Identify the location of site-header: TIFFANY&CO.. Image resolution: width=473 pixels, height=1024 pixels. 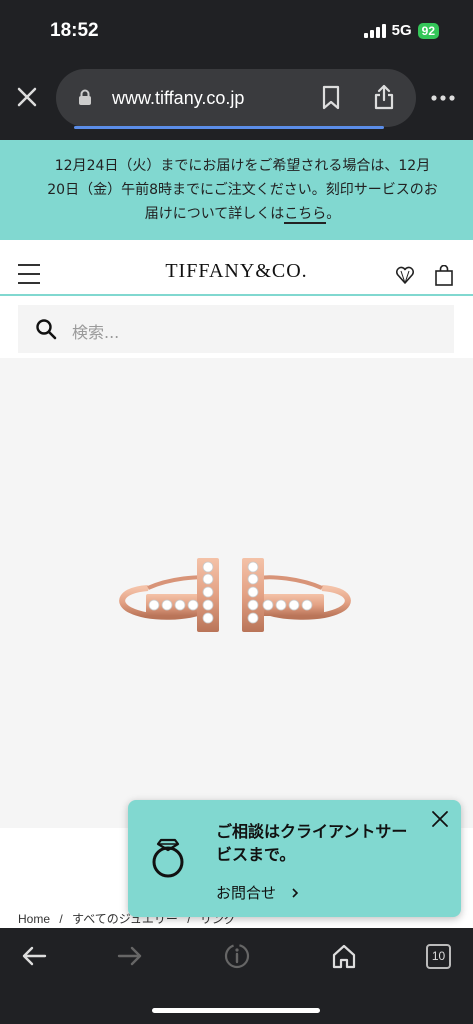
(236, 268).